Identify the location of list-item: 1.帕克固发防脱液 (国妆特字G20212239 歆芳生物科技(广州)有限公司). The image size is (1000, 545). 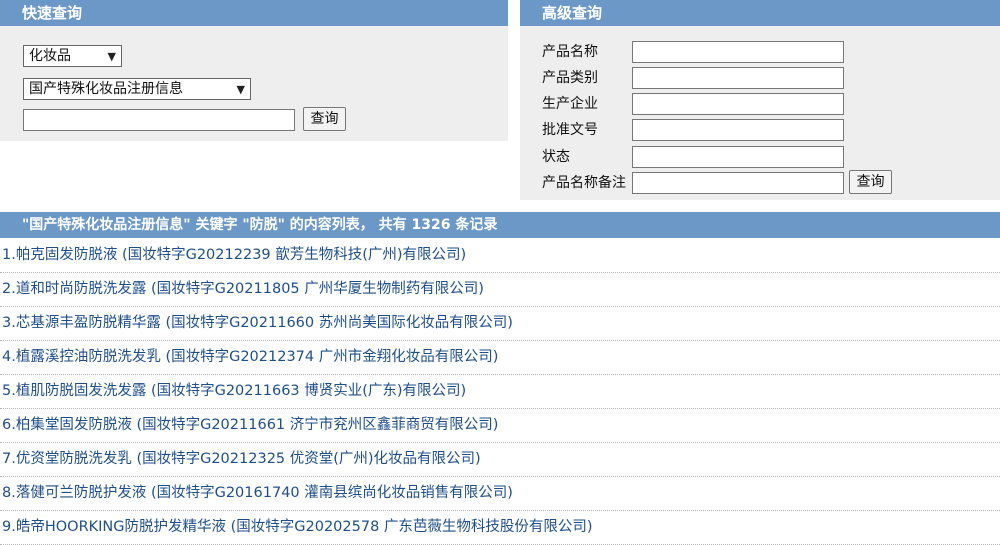
(500, 256).